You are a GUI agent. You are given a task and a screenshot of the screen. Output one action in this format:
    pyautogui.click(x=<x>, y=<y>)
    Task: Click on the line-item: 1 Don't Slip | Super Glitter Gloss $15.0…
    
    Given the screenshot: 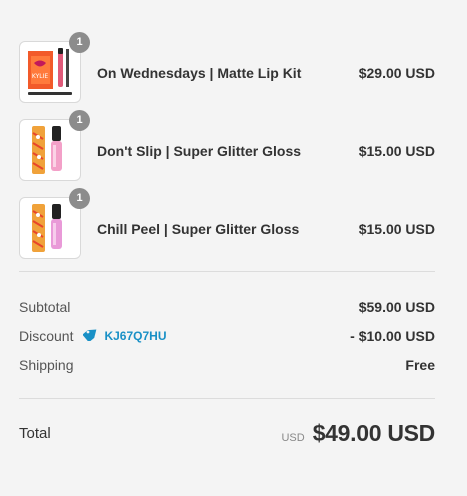 What is the action you would take?
    pyautogui.click(x=227, y=151)
    